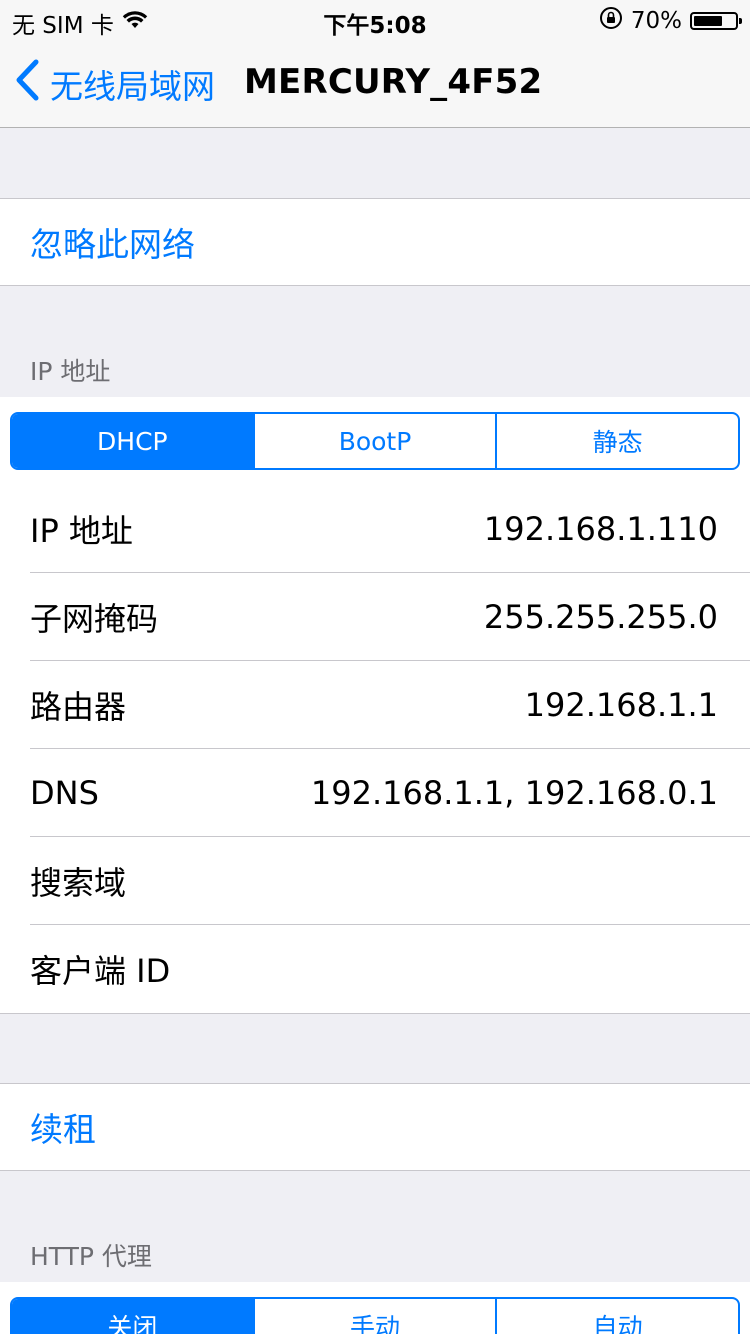  What do you see at coordinates (600, 616) in the screenshot?
I see `row-value: 255.255.255.0` at bounding box center [600, 616].